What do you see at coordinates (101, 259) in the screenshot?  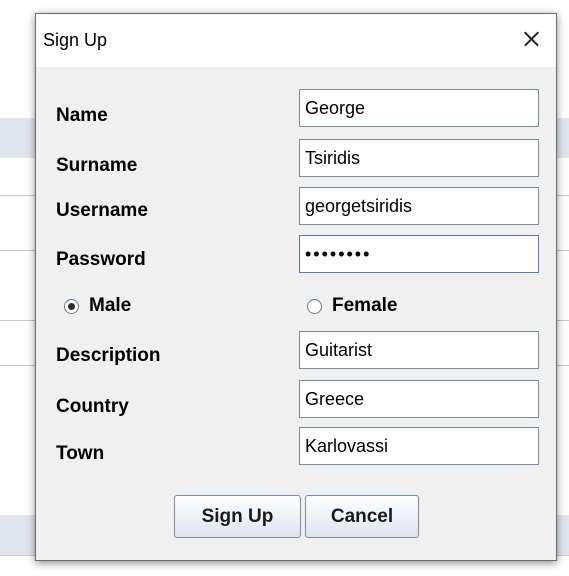 I see `password-label: Password` at bounding box center [101, 259].